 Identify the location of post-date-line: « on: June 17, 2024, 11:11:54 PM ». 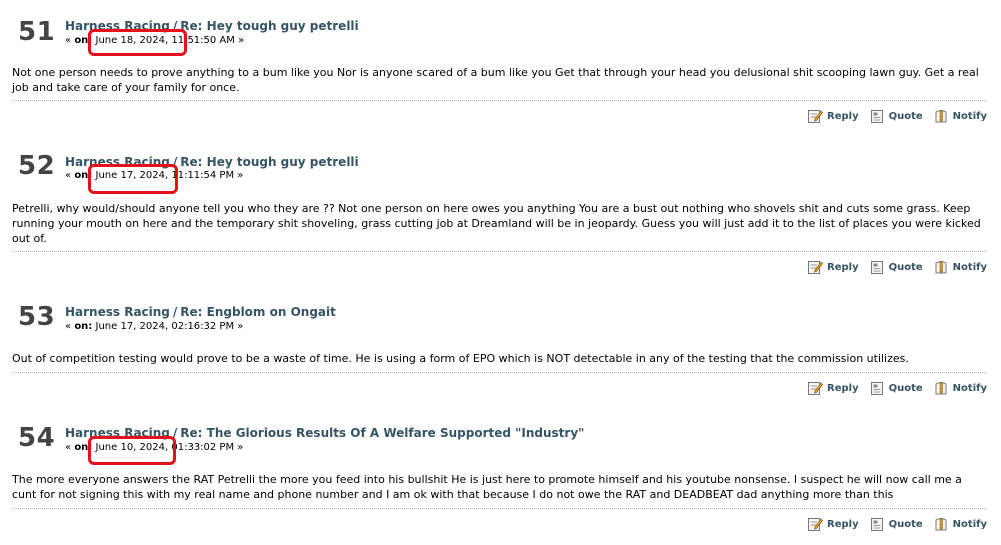
(154, 176).